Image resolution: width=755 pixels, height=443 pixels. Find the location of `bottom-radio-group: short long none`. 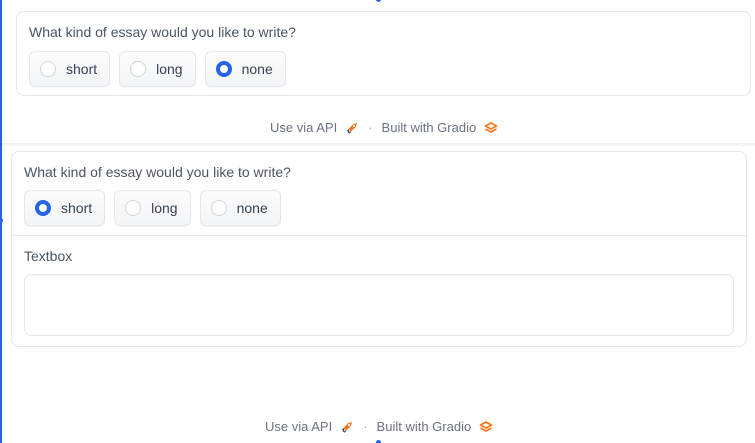

bottom-radio-group: short long none is located at coordinates (152, 208).